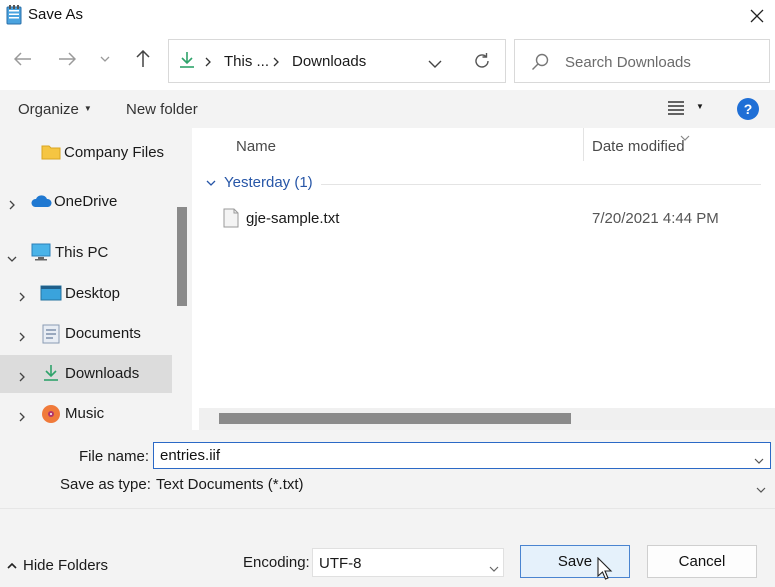 The height and width of the screenshot is (587, 775). Describe the element at coordinates (756, 16) in the screenshot. I see `close-icon` at that location.